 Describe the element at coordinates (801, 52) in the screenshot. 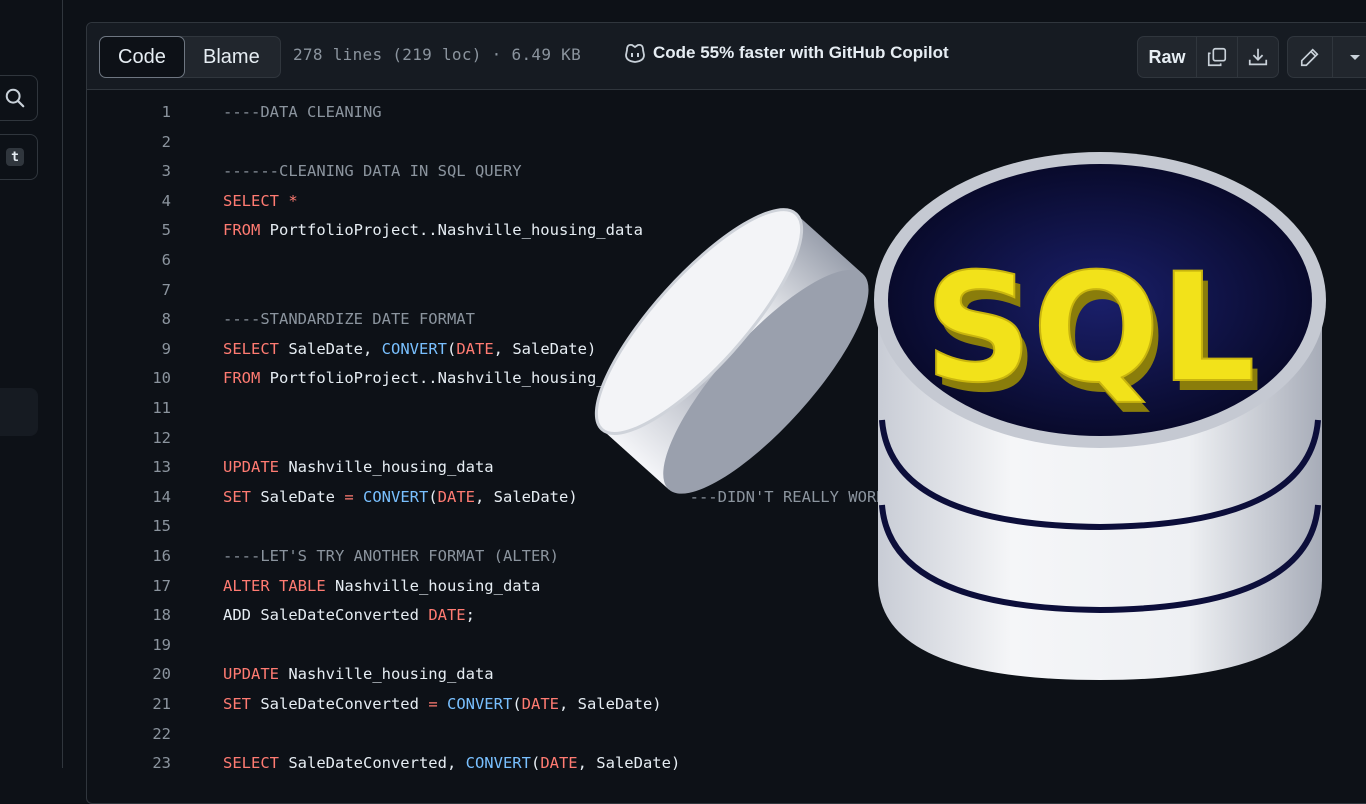

I see `copilot-text: Code 55% faster with GitHub Copilot` at that location.